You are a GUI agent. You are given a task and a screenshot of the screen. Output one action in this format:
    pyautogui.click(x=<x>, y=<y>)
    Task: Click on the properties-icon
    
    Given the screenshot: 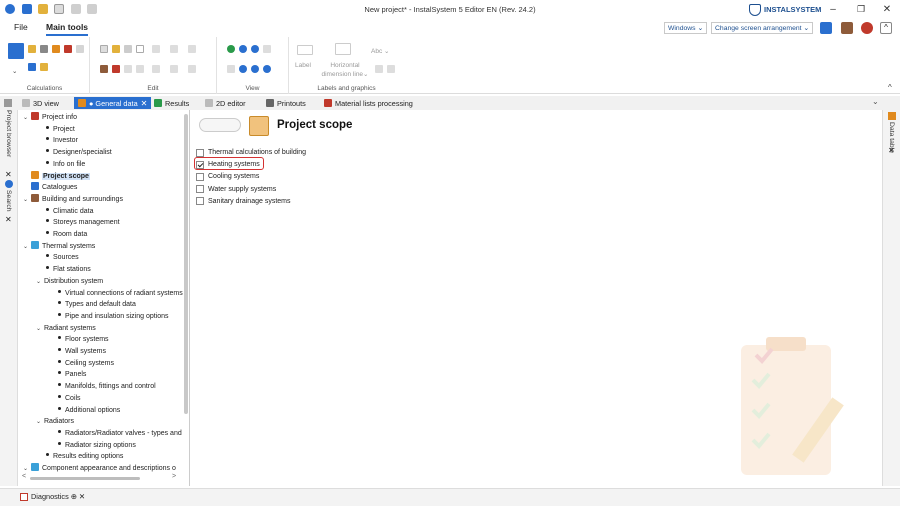 What is the action you would take?
    pyautogui.click(x=192, y=69)
    